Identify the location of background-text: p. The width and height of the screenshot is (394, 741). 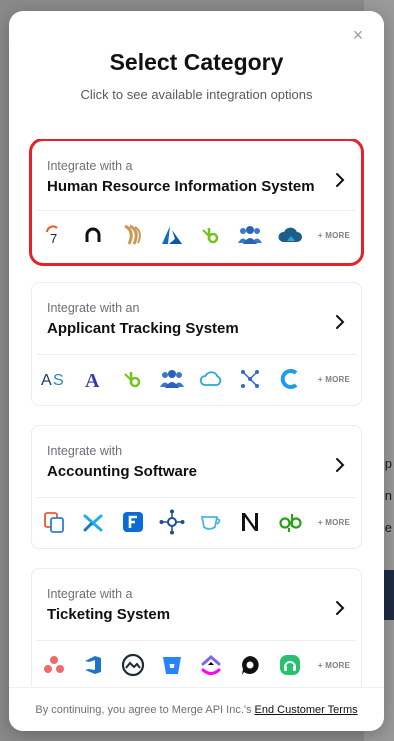
(388, 463).